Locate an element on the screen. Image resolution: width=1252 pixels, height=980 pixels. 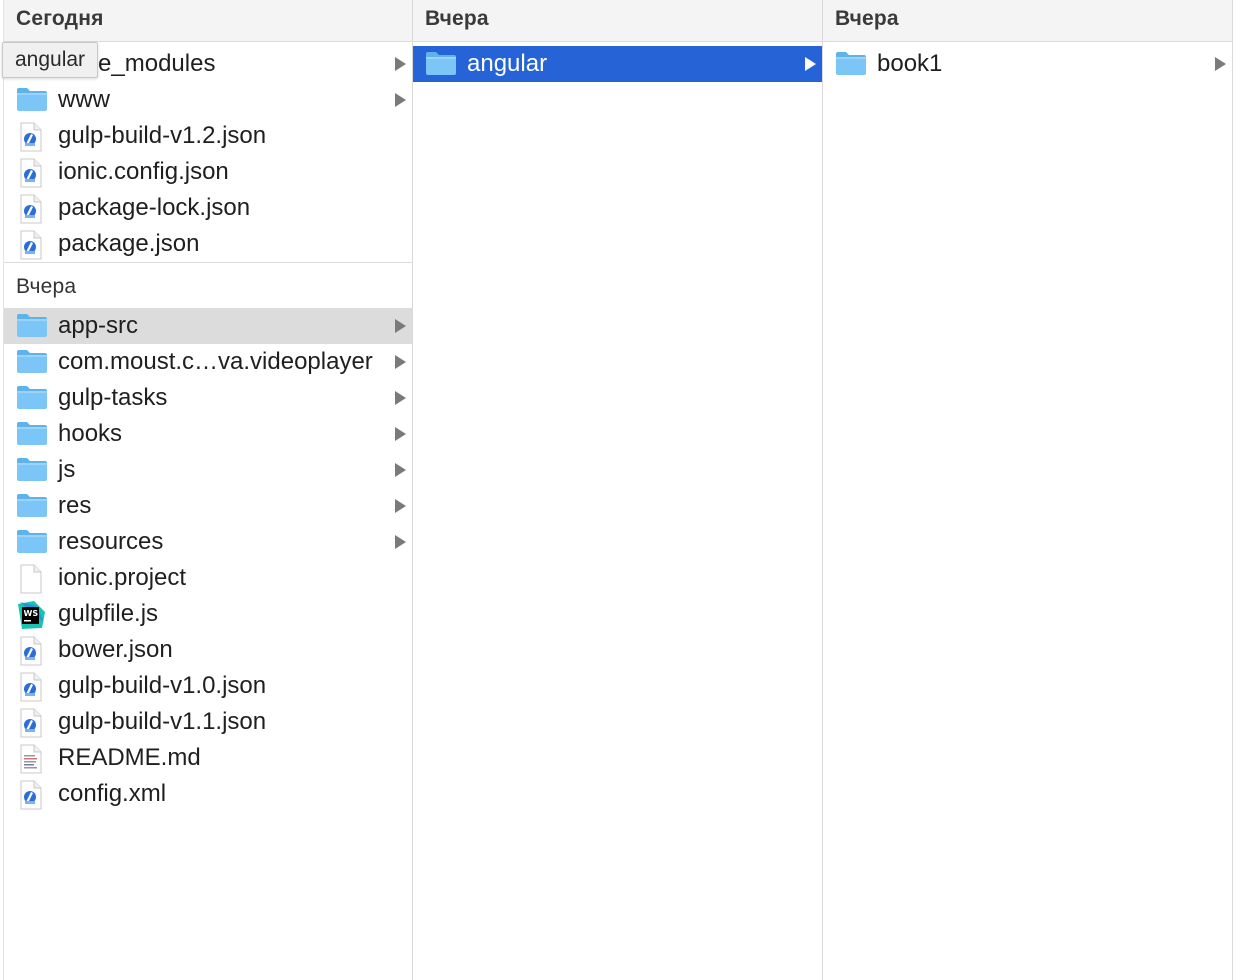
section-header: Сегодня is located at coordinates (208, 21).